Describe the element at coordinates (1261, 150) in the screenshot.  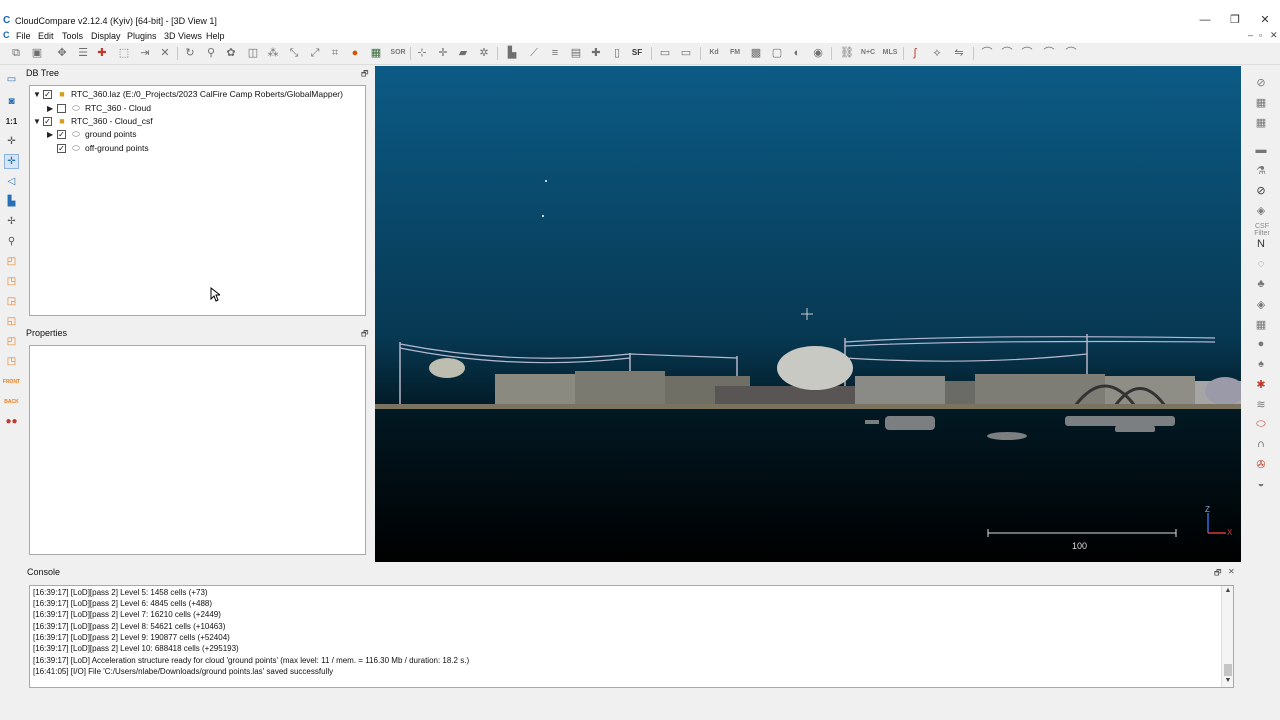
I see `clap-icon: ▬` at that location.